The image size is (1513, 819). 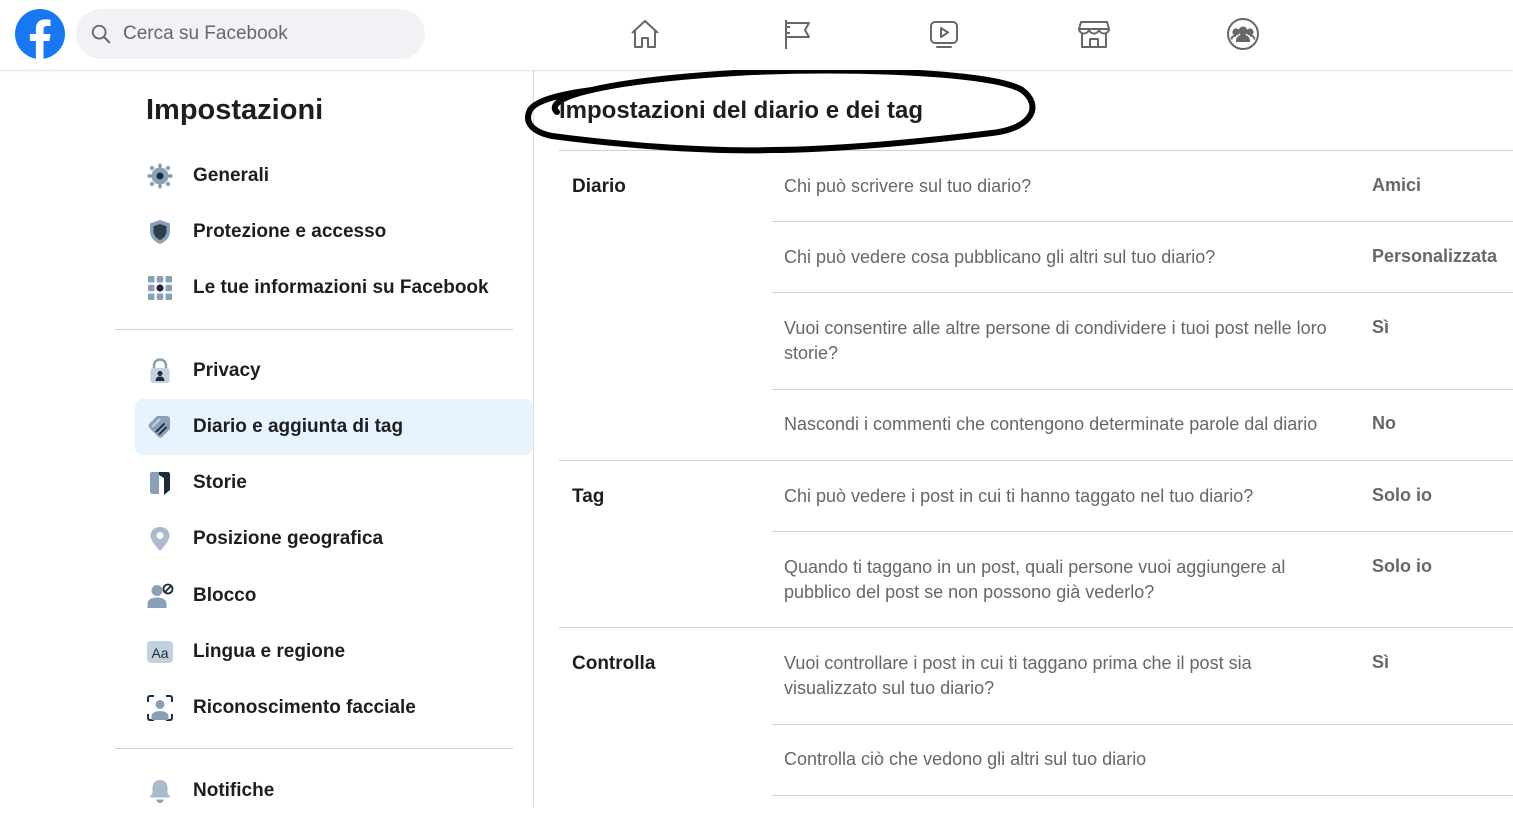 What do you see at coordinates (599, 186) in the screenshot?
I see `section-title-diario: Diario` at bounding box center [599, 186].